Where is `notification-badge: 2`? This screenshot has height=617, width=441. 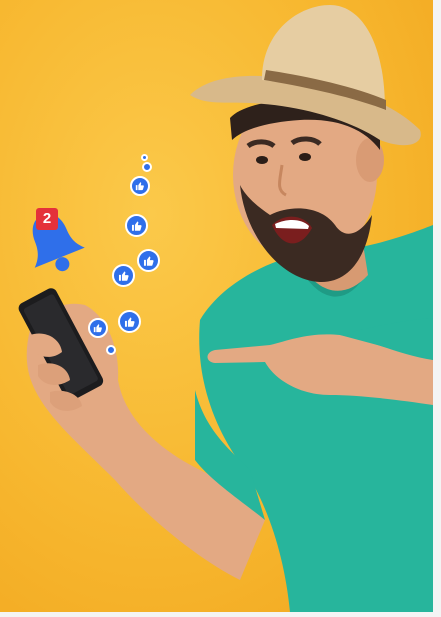
notification-badge: 2 is located at coordinates (47, 219).